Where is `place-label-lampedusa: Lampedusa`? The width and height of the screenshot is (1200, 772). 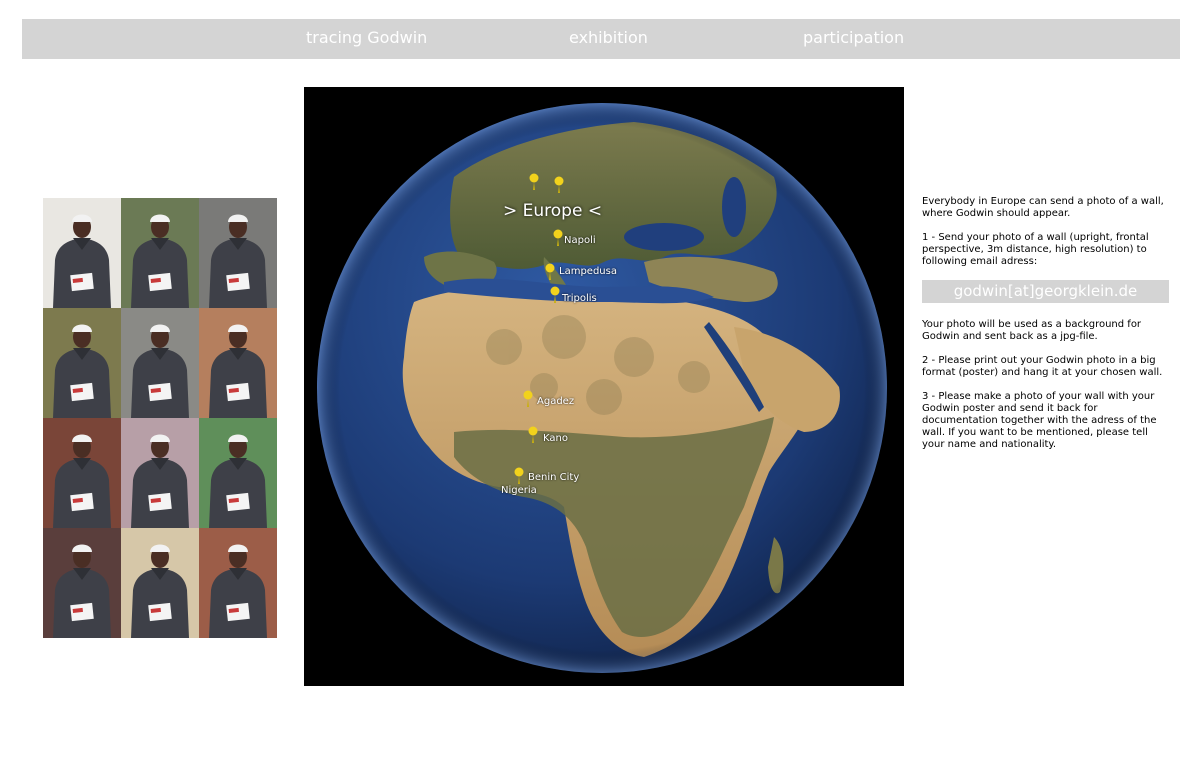
place-label-lampedusa: Lampedusa is located at coordinates (588, 271).